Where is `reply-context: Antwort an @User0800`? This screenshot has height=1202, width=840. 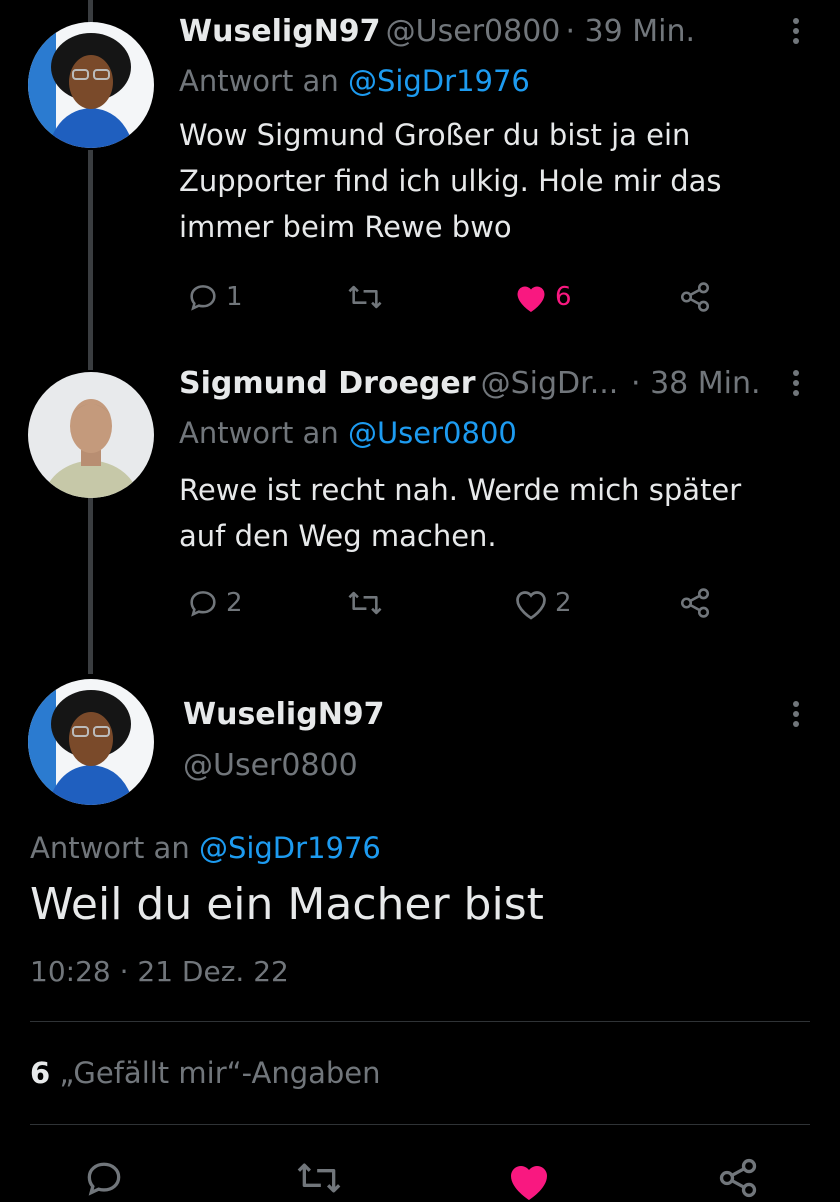 reply-context: Antwort an @User0800 is located at coordinates (348, 433).